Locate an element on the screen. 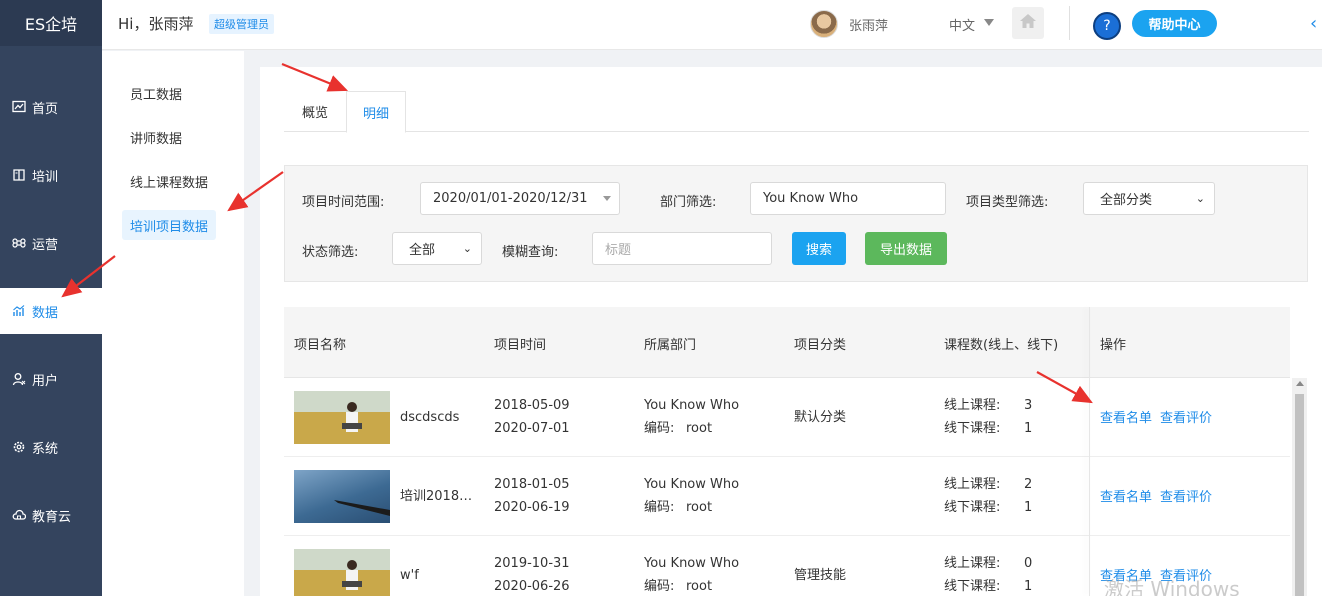 The image size is (1322, 596). status-value: 全部 is located at coordinates (422, 250).